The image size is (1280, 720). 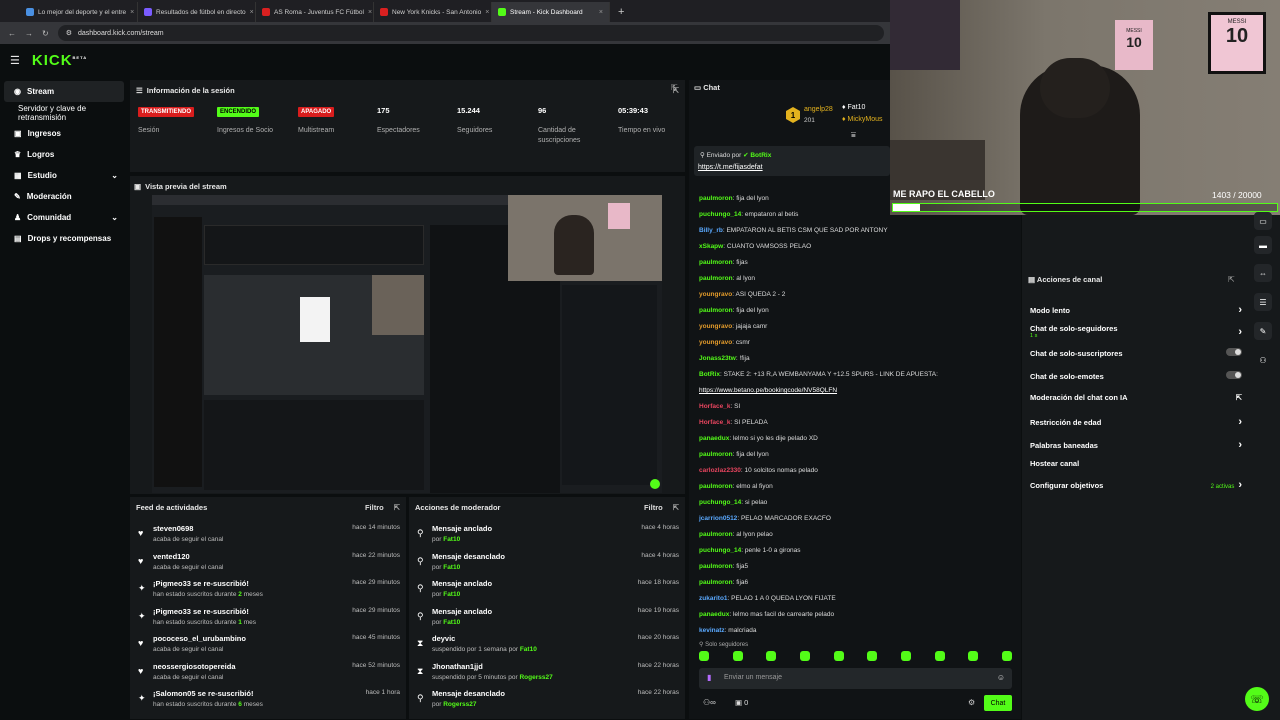 What do you see at coordinates (549, 562) in the screenshot?
I see `mod-row: ⚲ Mensaje desanclado por Fat10 hace 4 horas` at bounding box center [549, 562].